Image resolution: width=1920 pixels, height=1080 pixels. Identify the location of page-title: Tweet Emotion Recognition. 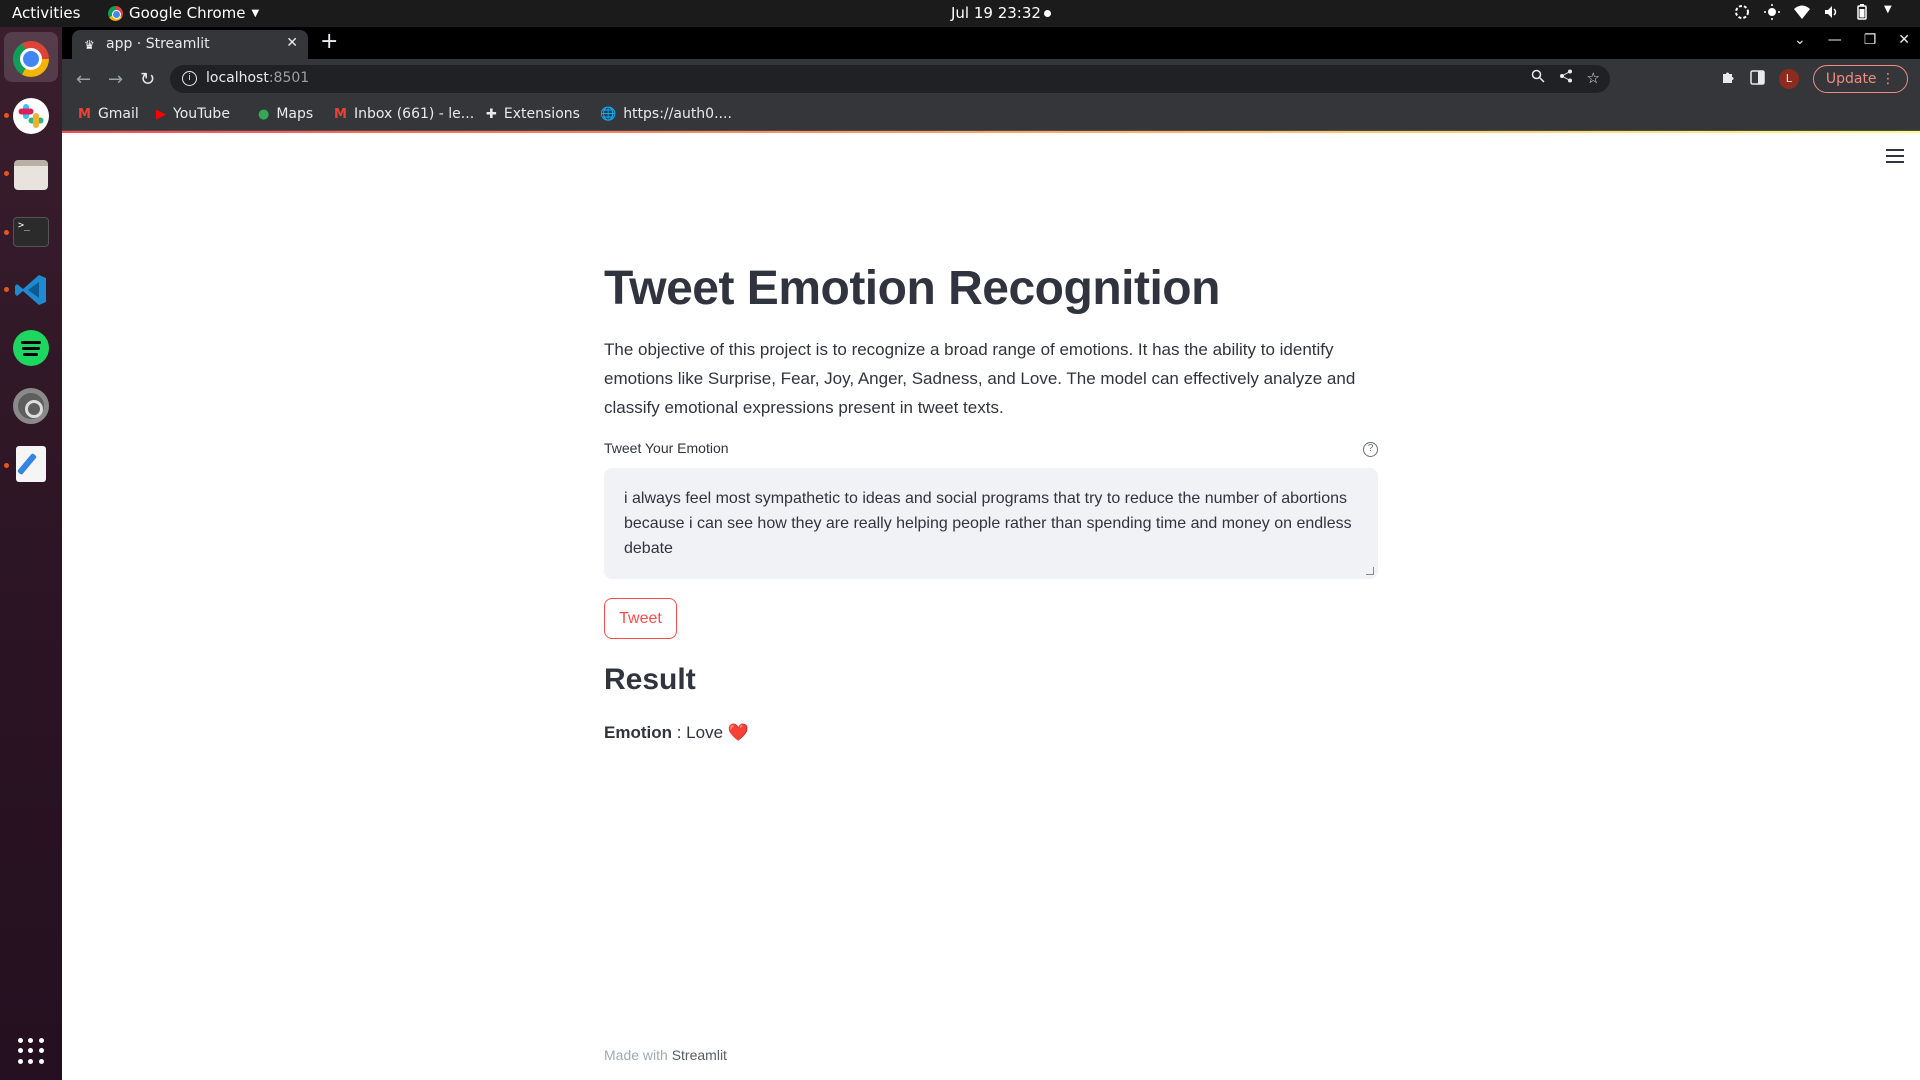
(912, 288).